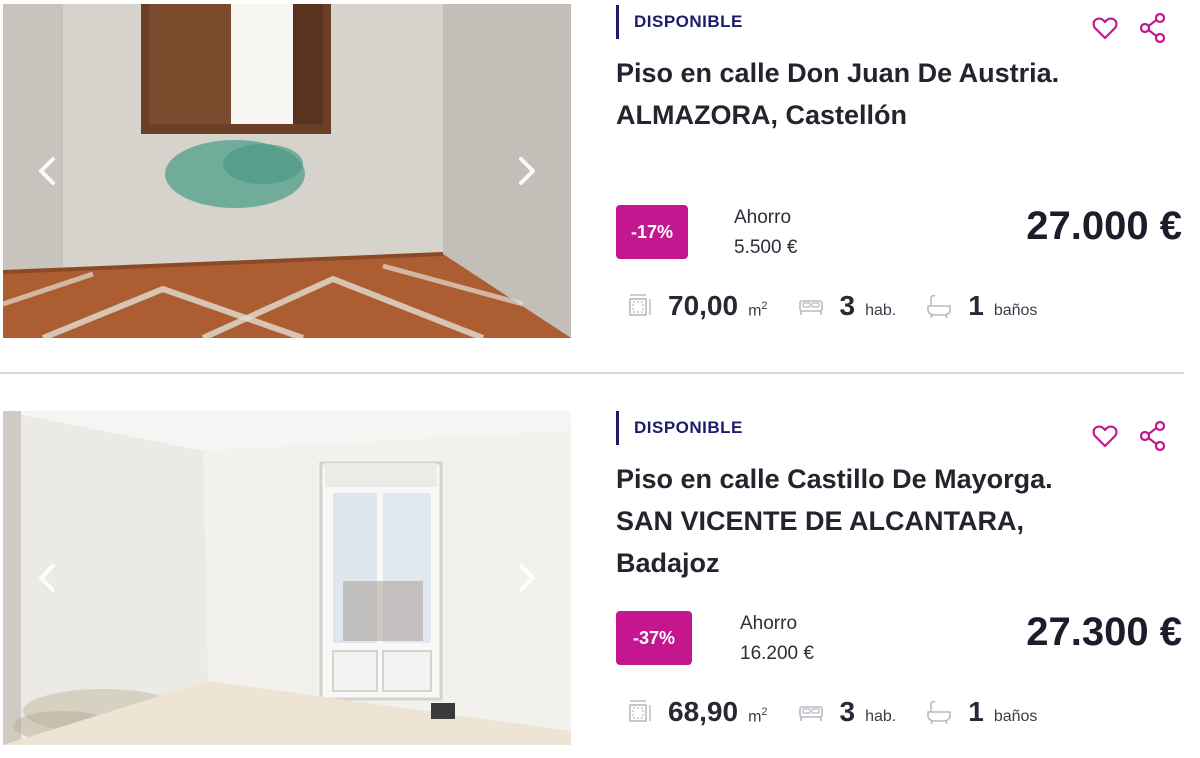 This screenshot has height=758, width=1200. Describe the element at coordinates (652, 232) in the screenshot. I see `discount-badge: -17%` at that location.